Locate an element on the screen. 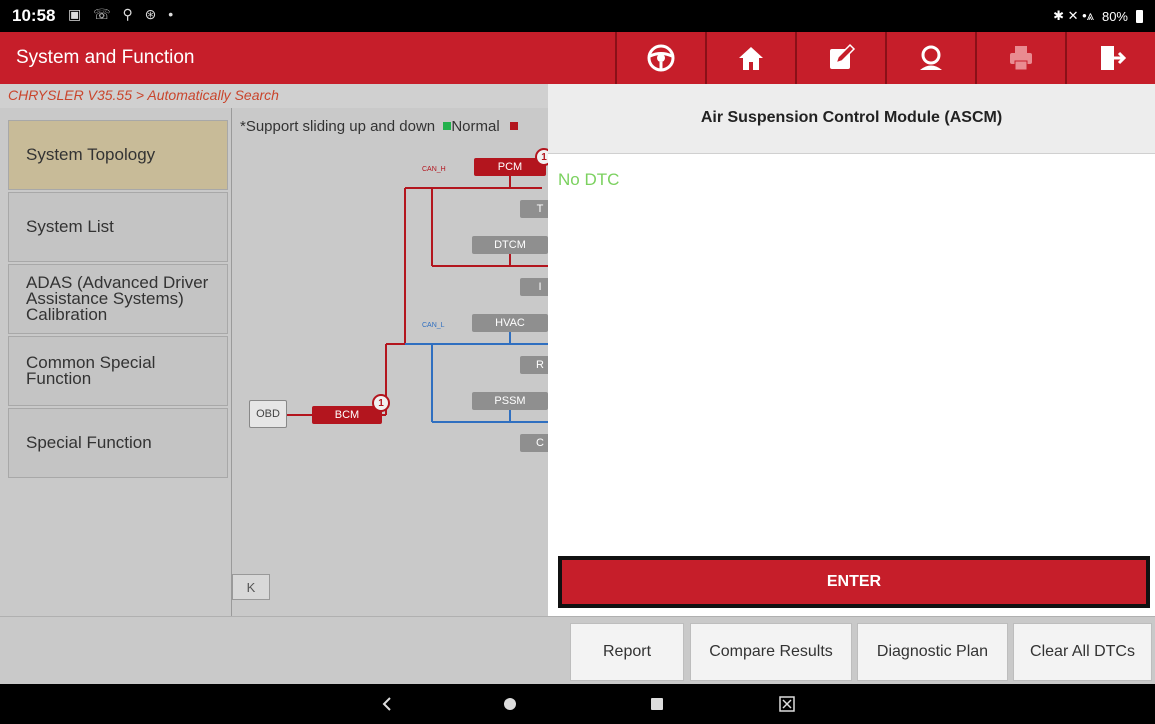 The width and height of the screenshot is (1155, 724). collapse-button: K is located at coordinates (251, 587).